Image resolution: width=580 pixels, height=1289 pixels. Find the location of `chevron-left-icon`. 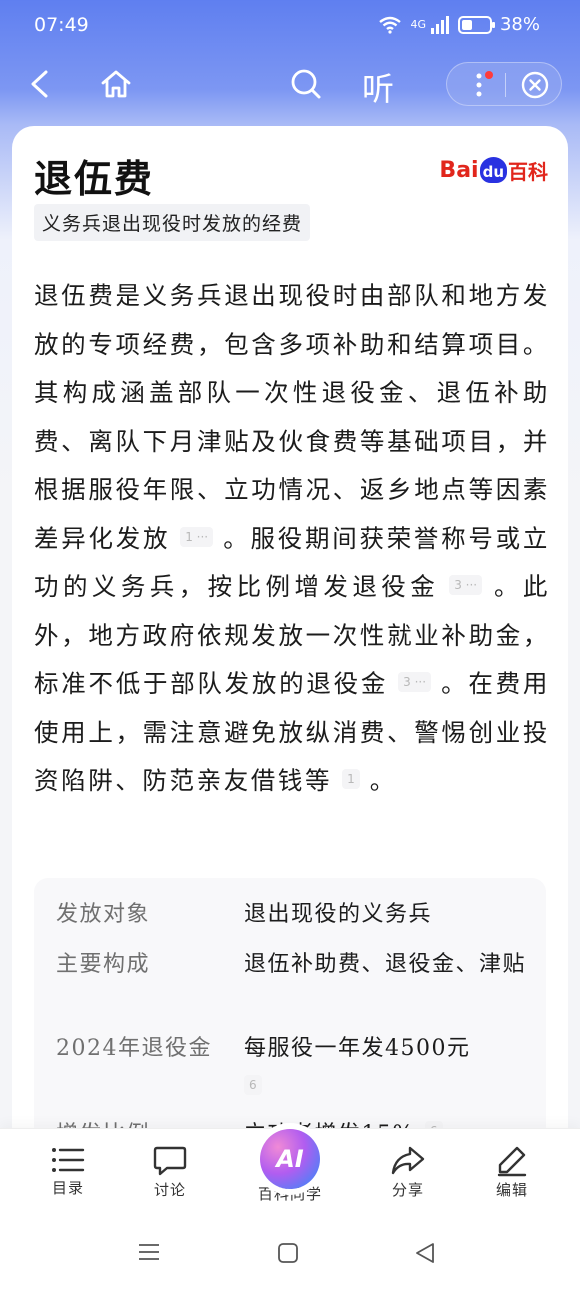

chevron-left-icon is located at coordinates (39, 84).